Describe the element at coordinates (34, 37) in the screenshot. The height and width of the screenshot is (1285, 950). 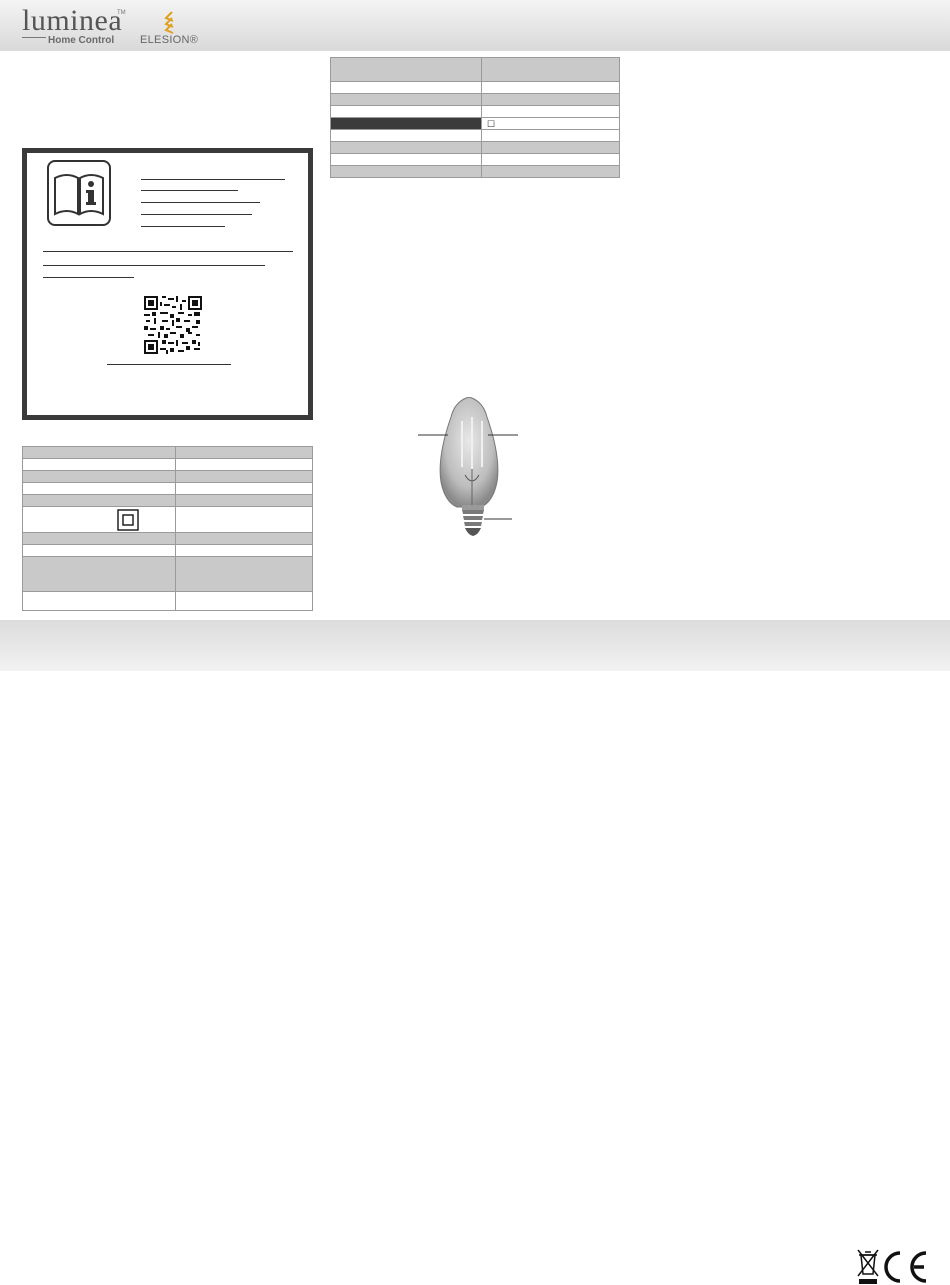
I see `logo-rule` at that location.